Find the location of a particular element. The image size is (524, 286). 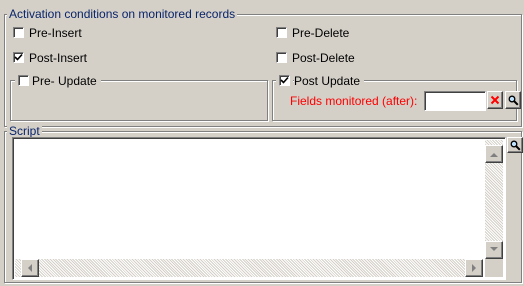

pre-insert-checkbox is located at coordinates (18, 32).